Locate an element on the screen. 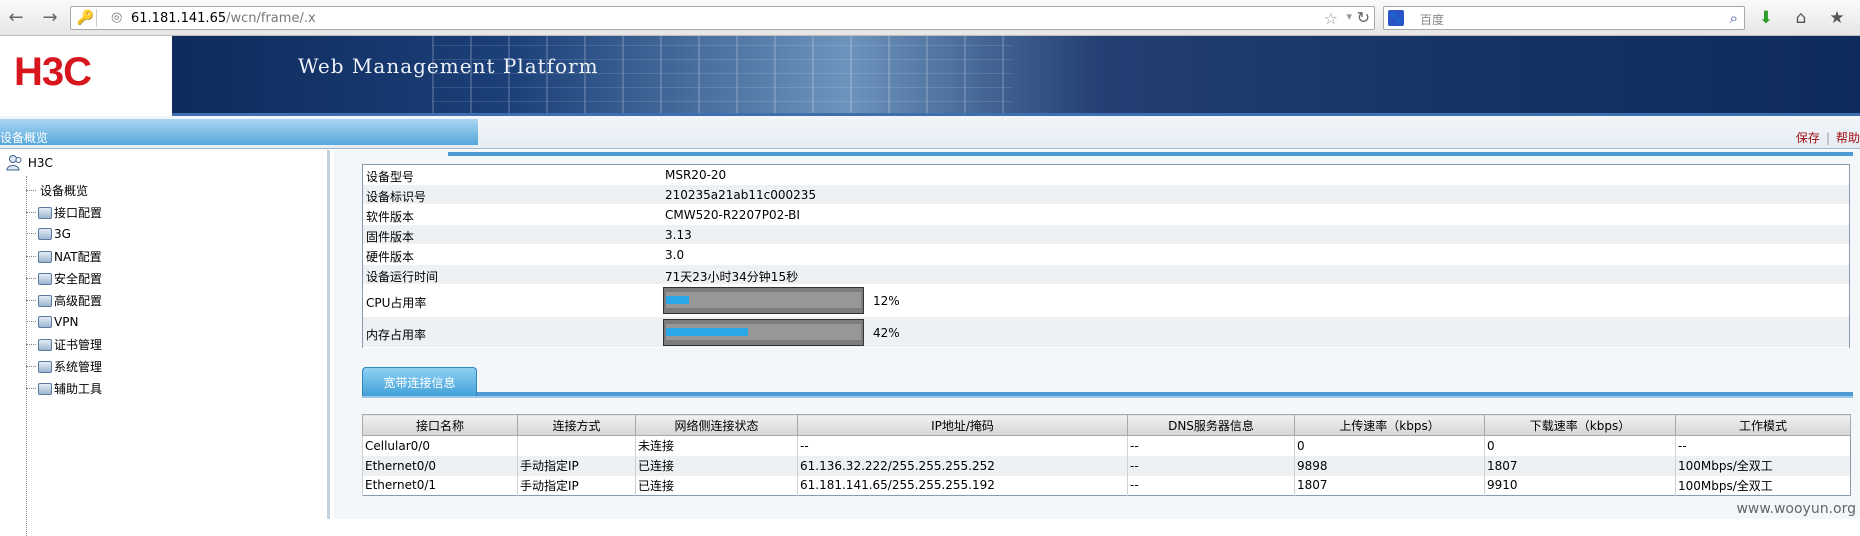 The image size is (1860, 536). cpu-usage-percent: 12% is located at coordinates (886, 301).